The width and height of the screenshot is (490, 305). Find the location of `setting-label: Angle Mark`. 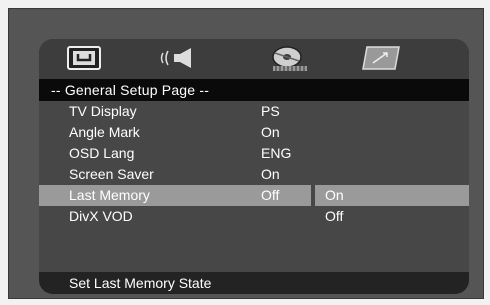

setting-label: Angle Mark is located at coordinates (104, 132).